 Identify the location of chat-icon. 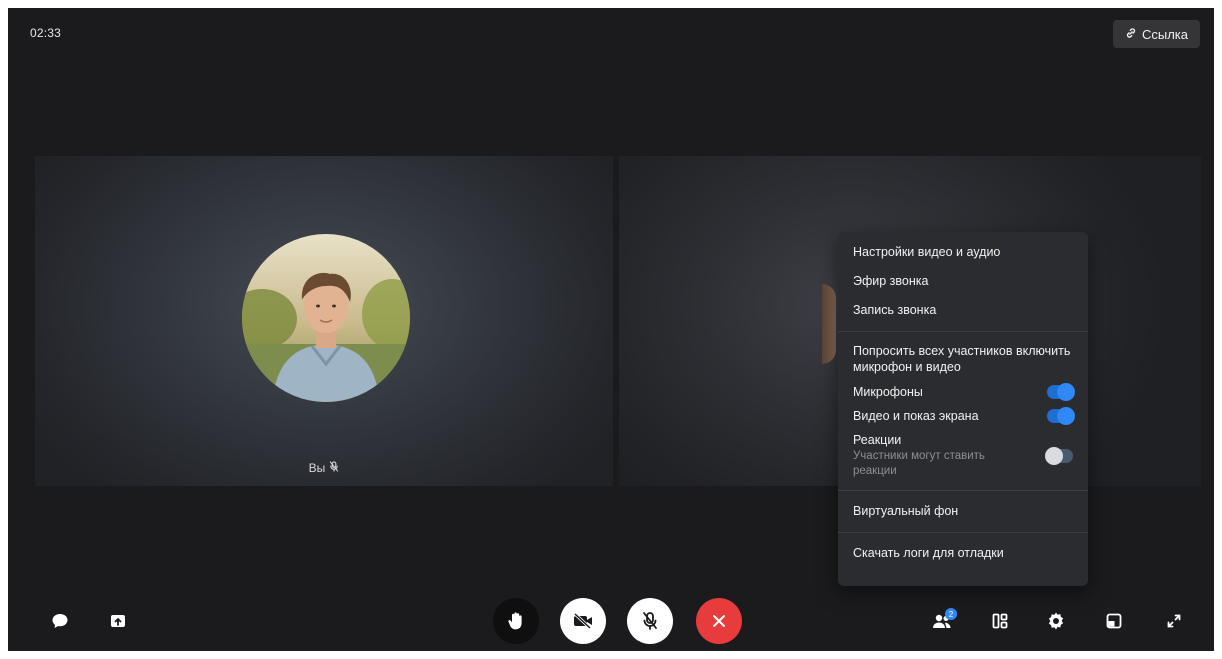
(60, 621).